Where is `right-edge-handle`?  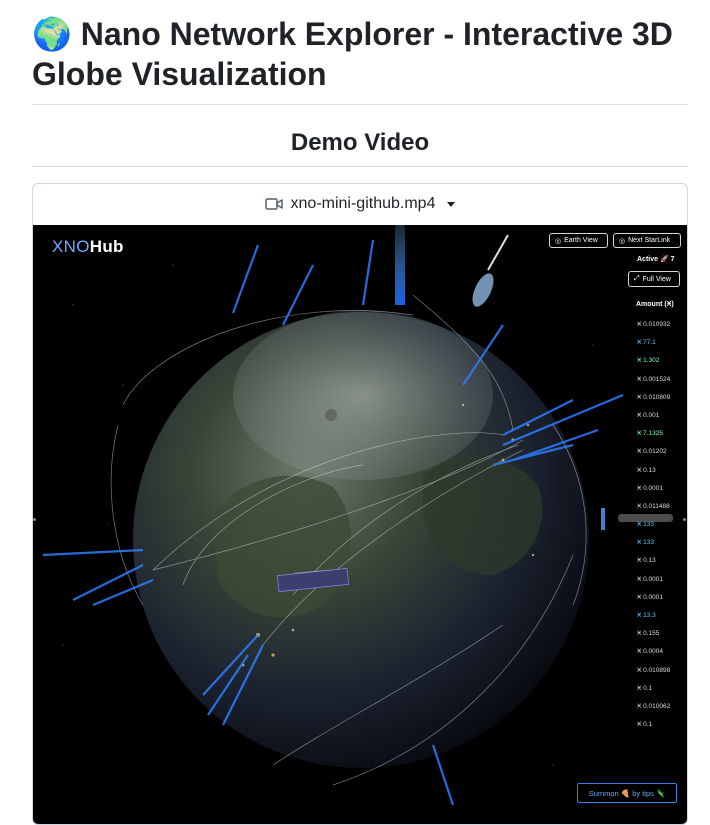 right-edge-handle is located at coordinates (684, 519).